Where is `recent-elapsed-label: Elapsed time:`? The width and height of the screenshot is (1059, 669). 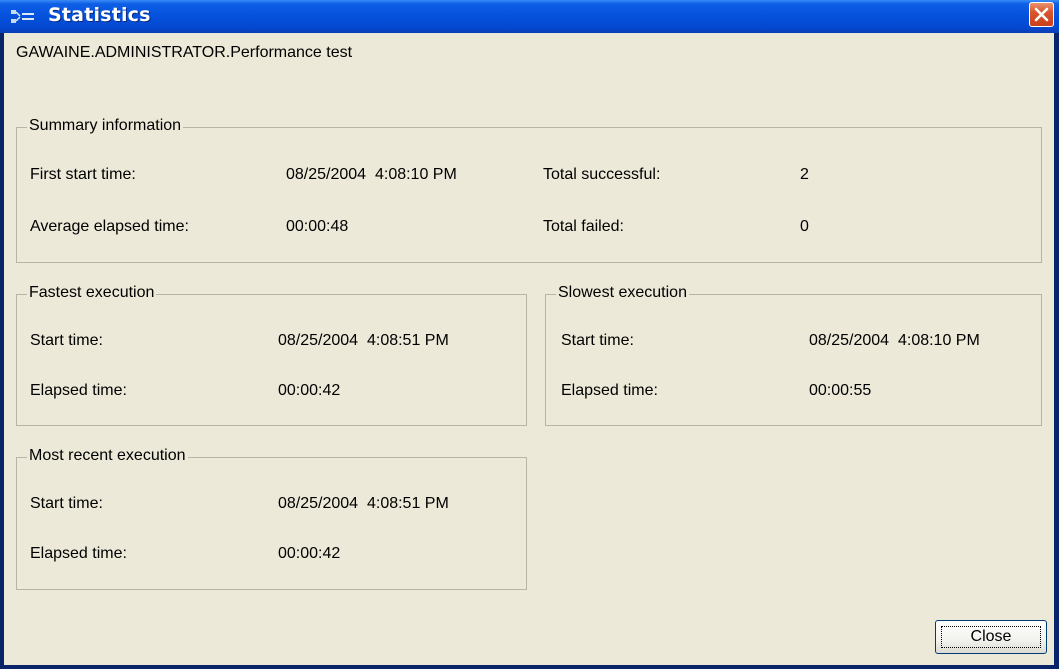 recent-elapsed-label: Elapsed time: is located at coordinates (78, 553).